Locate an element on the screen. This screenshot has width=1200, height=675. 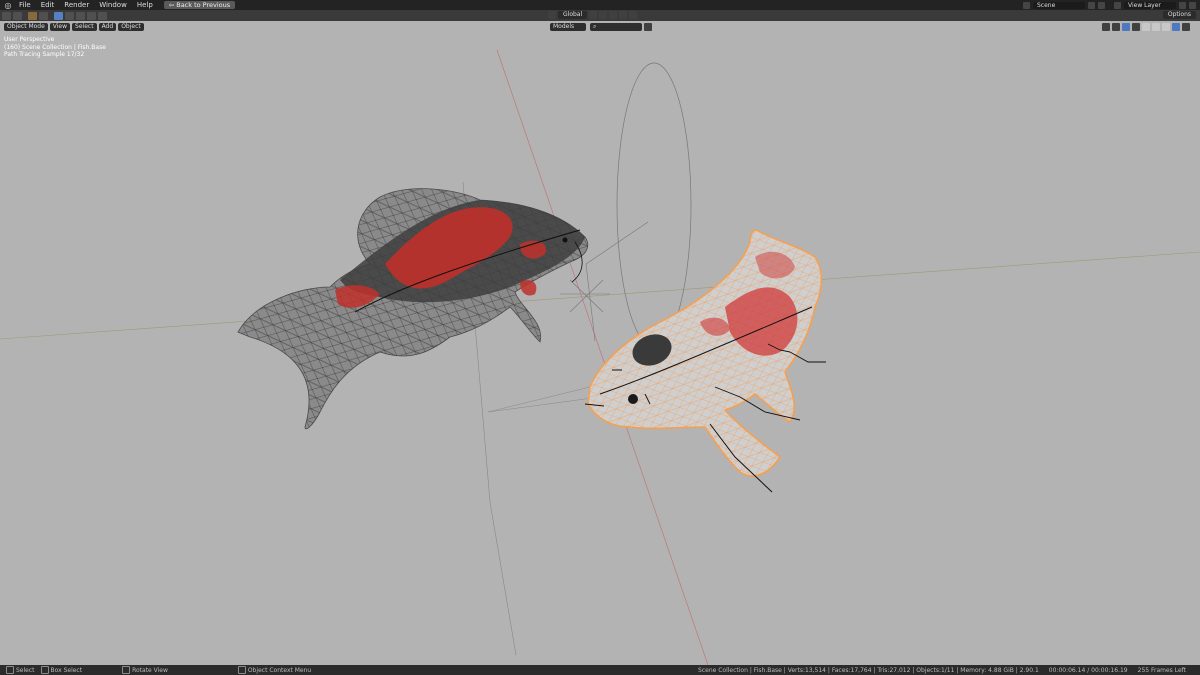
status-rotate-view-hint: Rotate View is located at coordinates (145, 670).